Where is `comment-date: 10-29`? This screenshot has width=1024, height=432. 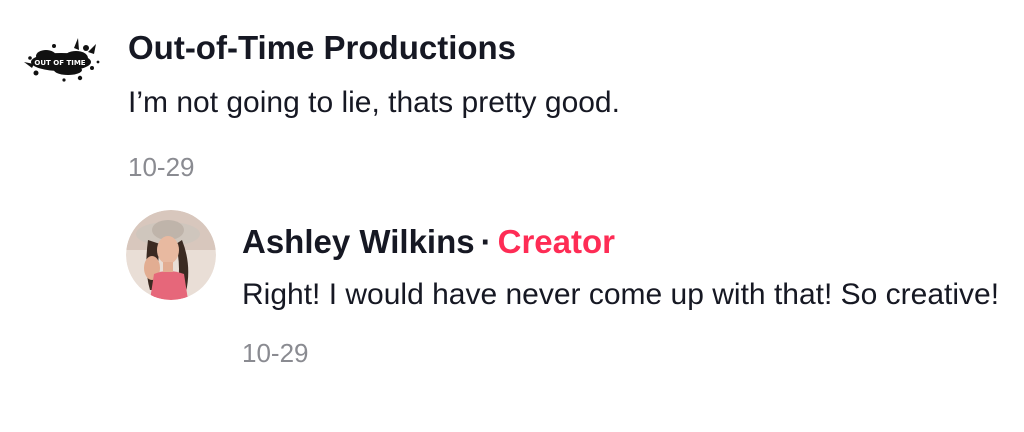 comment-date: 10-29 is located at coordinates (161, 167).